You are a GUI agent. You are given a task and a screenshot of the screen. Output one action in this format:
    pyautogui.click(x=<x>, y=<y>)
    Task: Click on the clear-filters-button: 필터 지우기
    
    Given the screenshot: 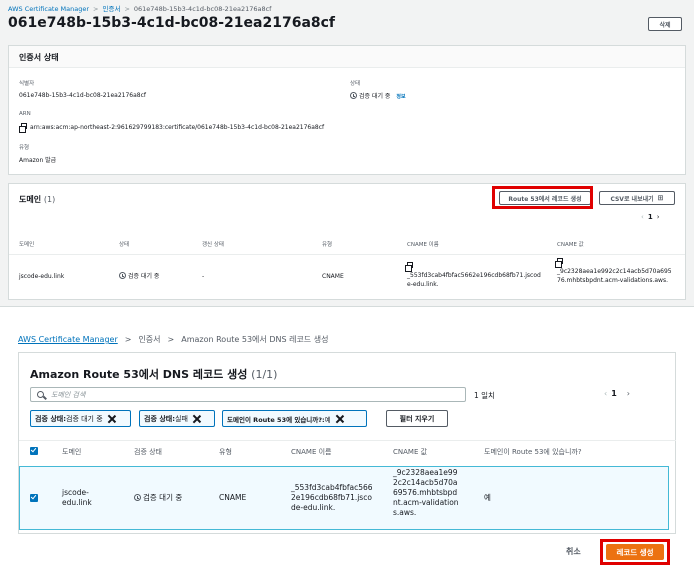 What is the action you would take?
    pyautogui.click(x=417, y=418)
    